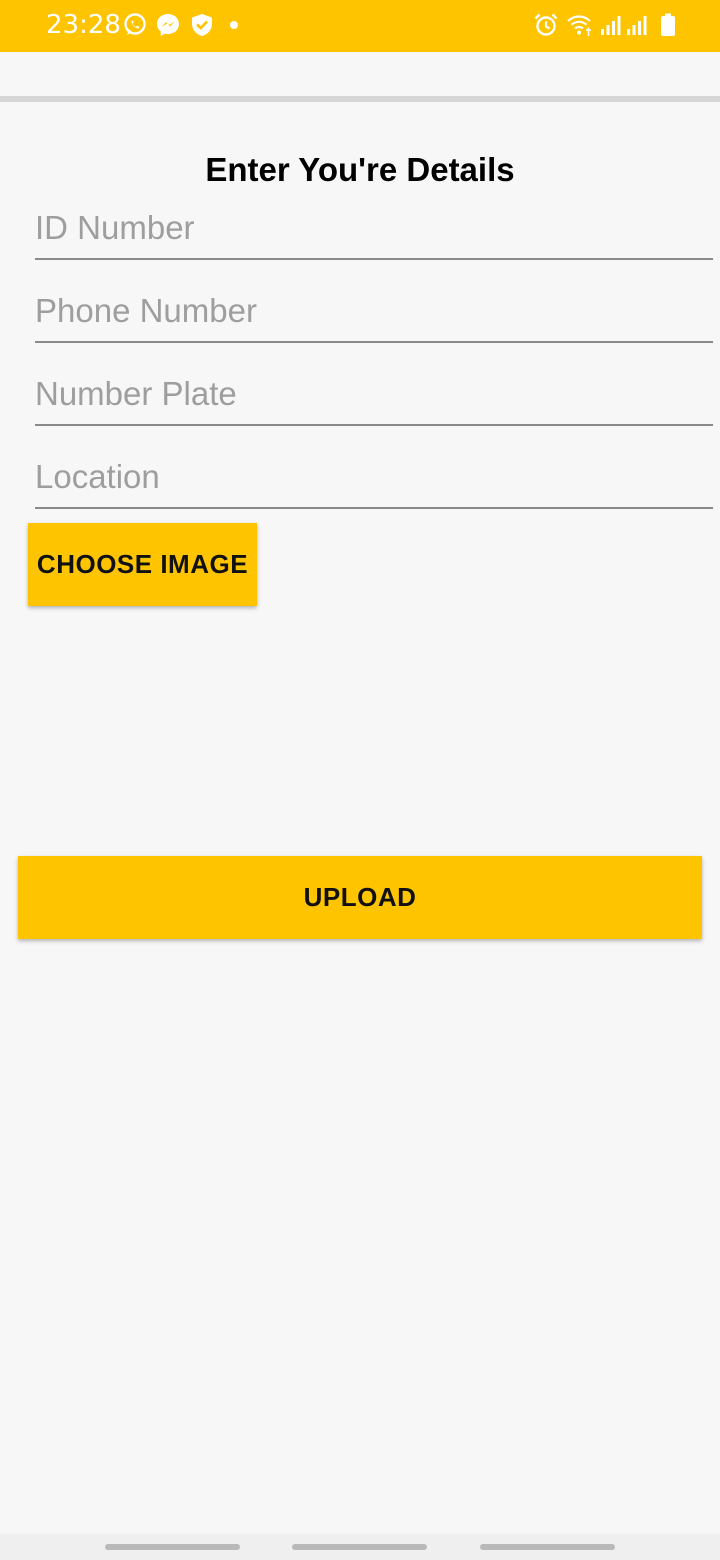 The height and width of the screenshot is (1560, 720). Describe the element at coordinates (374, 315) in the screenshot. I see `phone-number-field` at that location.